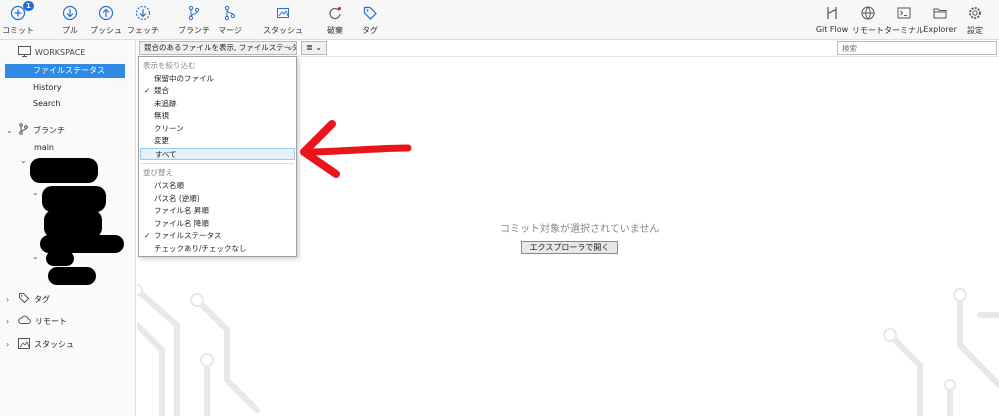  Describe the element at coordinates (217, 249) in the screenshot. I see `sort-option-checked: チェックあり/チェックなし` at that location.